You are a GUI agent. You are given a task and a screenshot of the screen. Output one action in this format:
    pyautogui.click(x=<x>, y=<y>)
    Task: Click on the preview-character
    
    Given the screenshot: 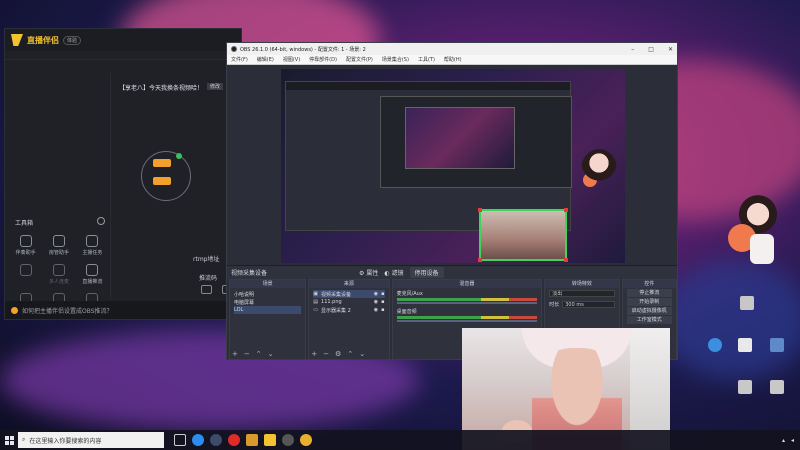 What is the action you would take?
    pyautogui.click(x=599, y=169)
    